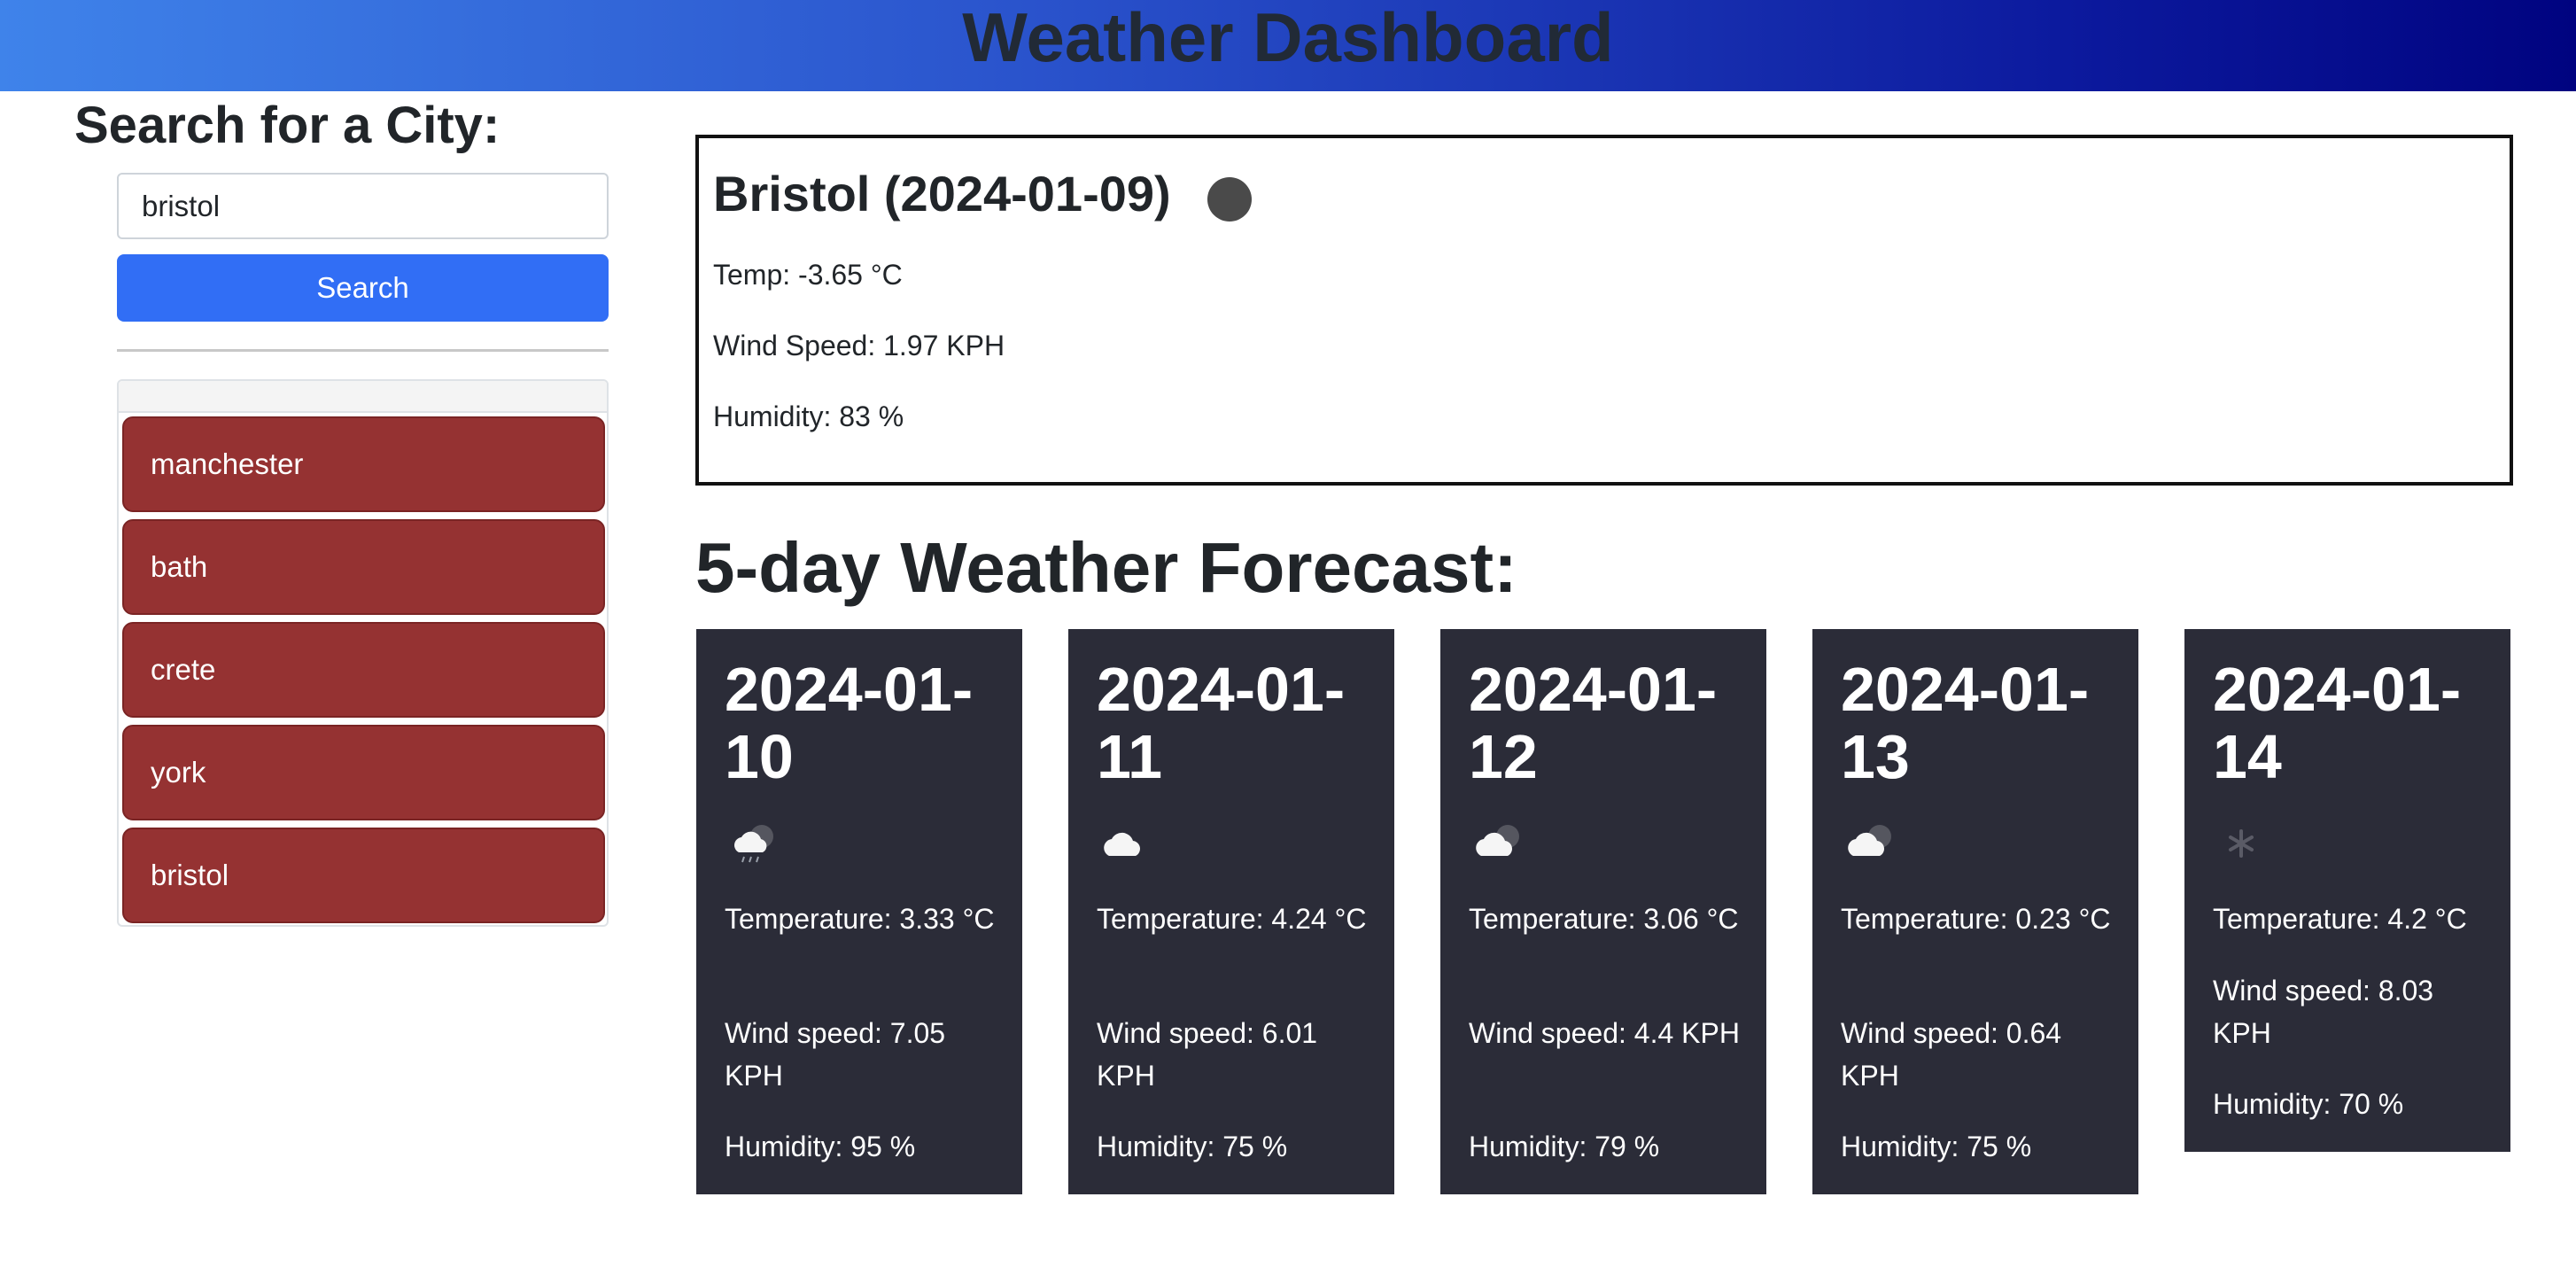  I want to click on forecast-humidity: Humidity: 95 %, so click(820, 1147).